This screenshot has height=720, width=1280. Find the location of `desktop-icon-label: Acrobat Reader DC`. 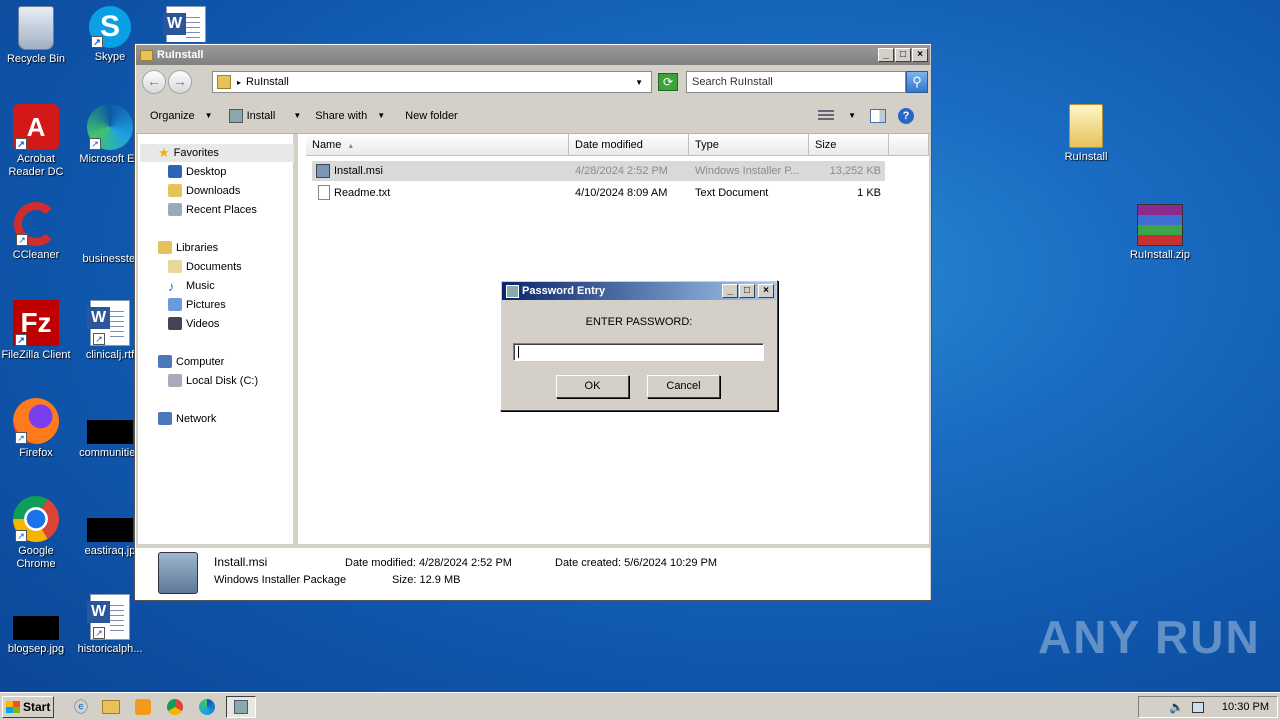

desktop-icon-label: Acrobat Reader DC is located at coordinates (36, 165).